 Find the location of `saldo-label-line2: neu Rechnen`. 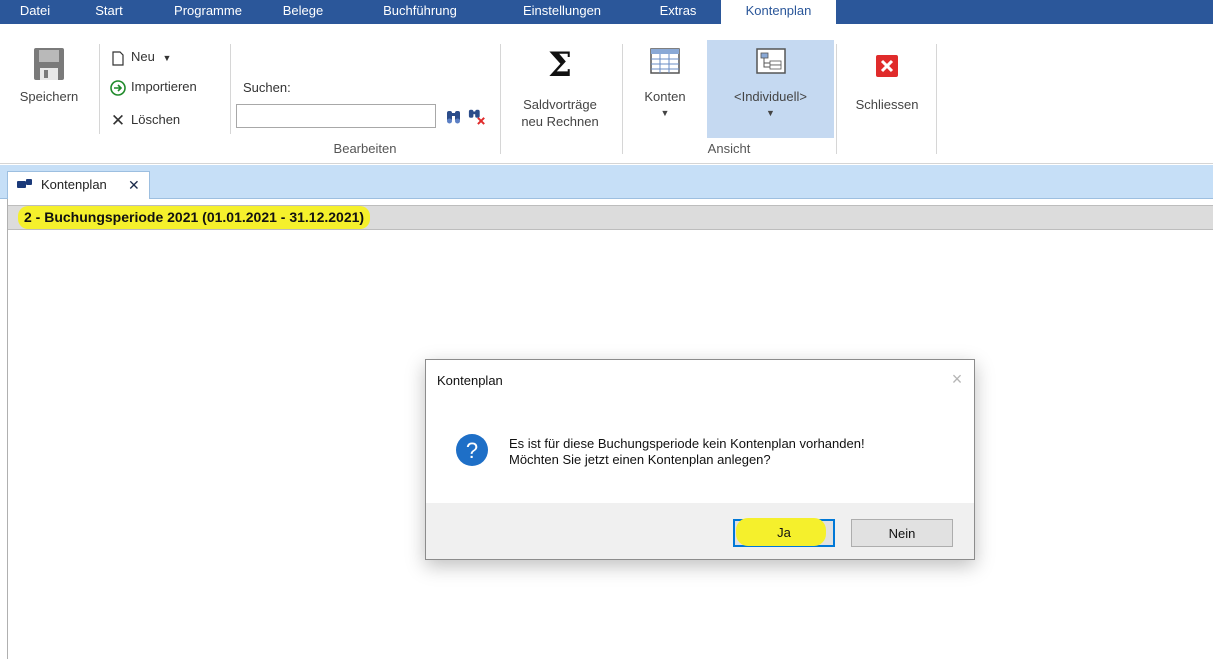

saldo-label-line2: neu Rechnen is located at coordinates (560, 121).